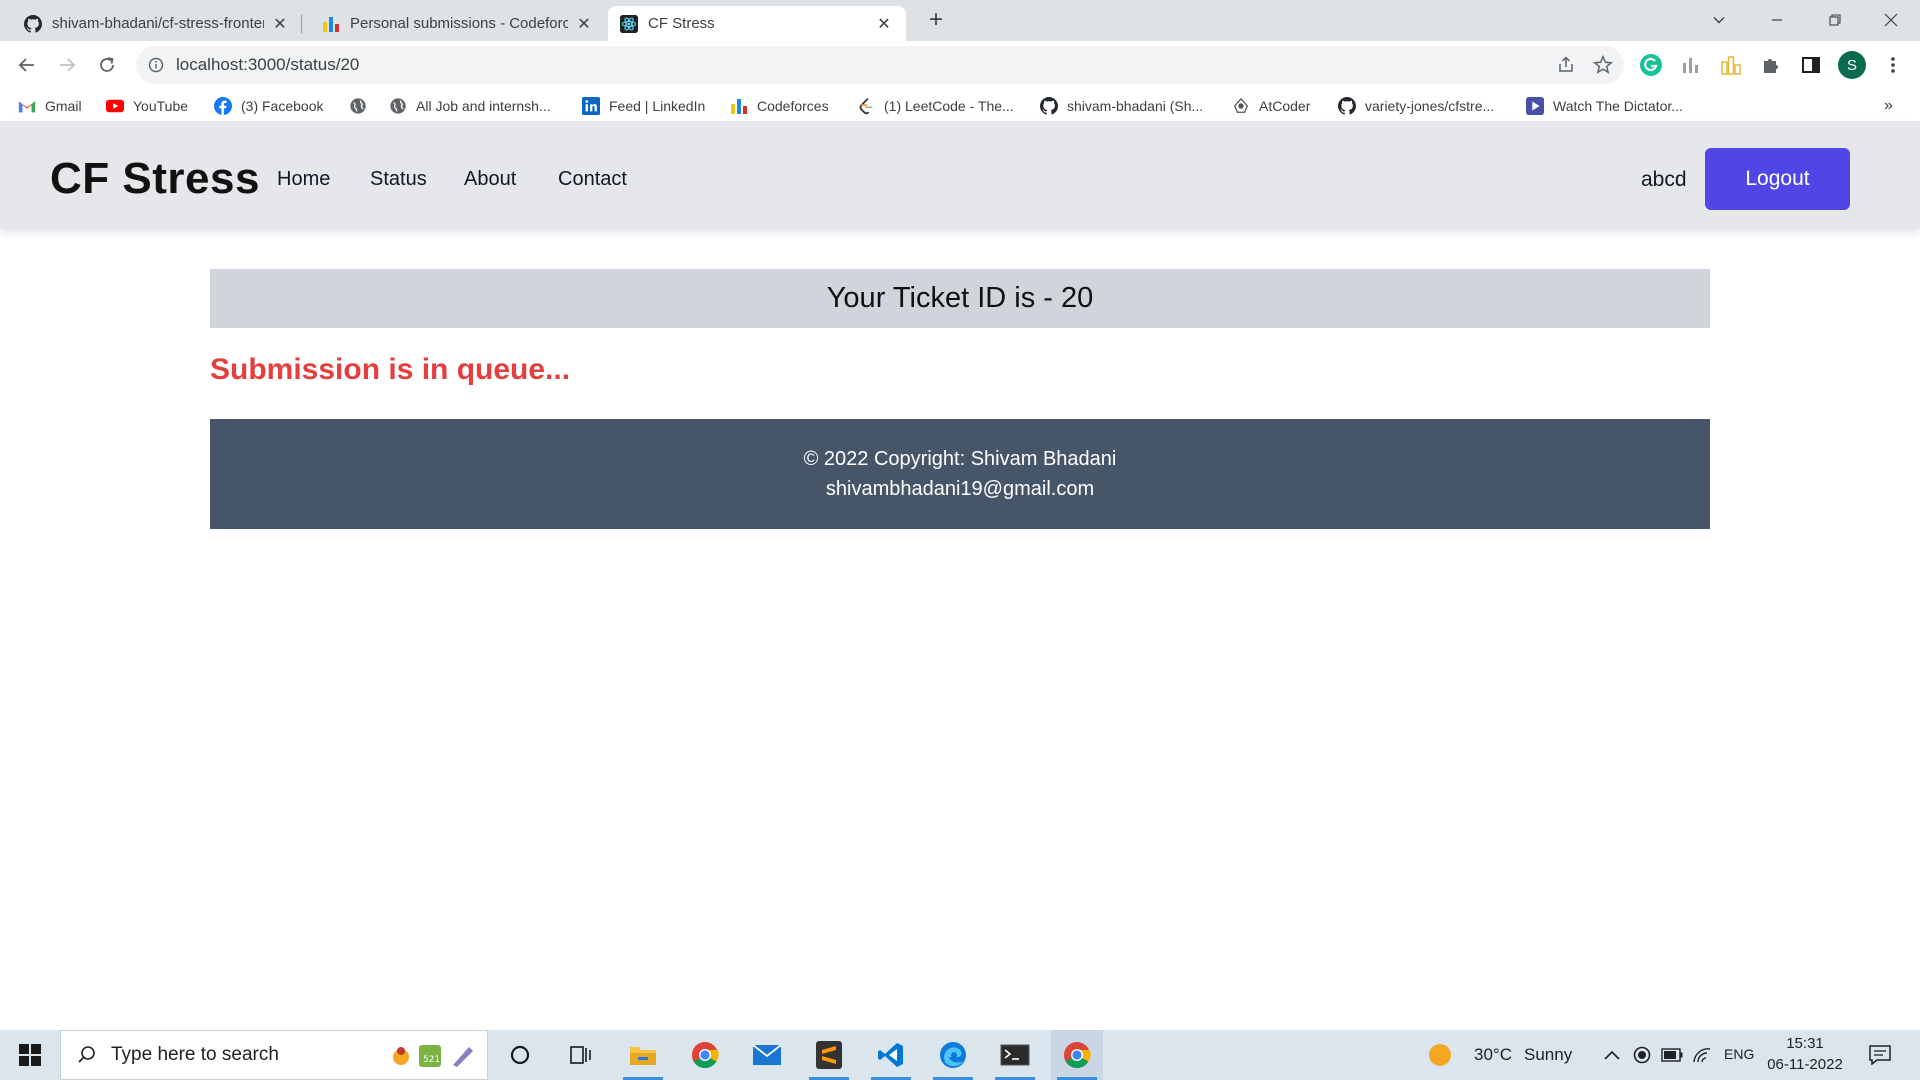  Describe the element at coordinates (960, 459) in the screenshot. I see `footer-copyright: © 2022 Copyright: Shivam Bhadani` at that location.